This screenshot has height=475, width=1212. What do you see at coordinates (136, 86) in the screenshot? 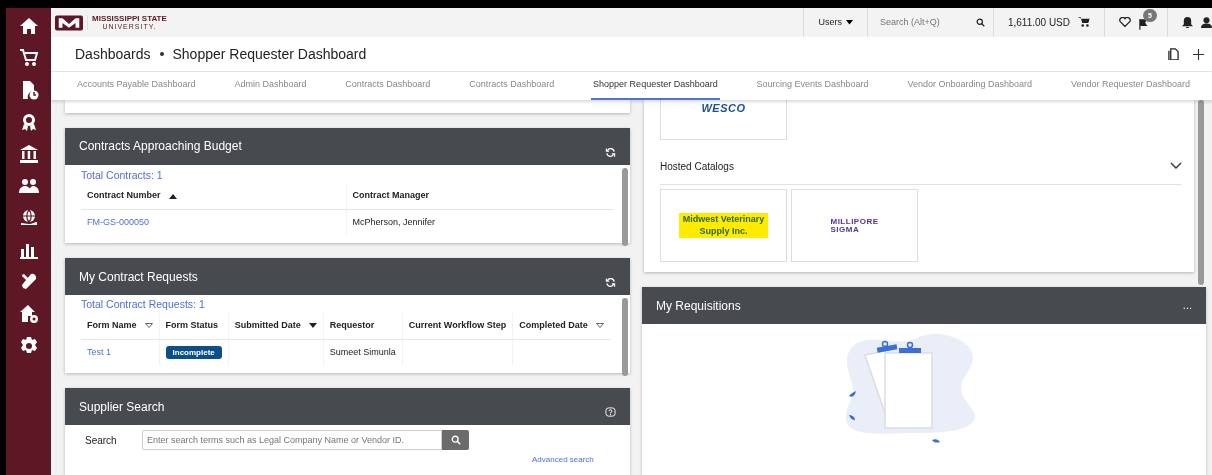
I see `dashboard-tab: Accounts Payable Dashboard` at bounding box center [136, 86].